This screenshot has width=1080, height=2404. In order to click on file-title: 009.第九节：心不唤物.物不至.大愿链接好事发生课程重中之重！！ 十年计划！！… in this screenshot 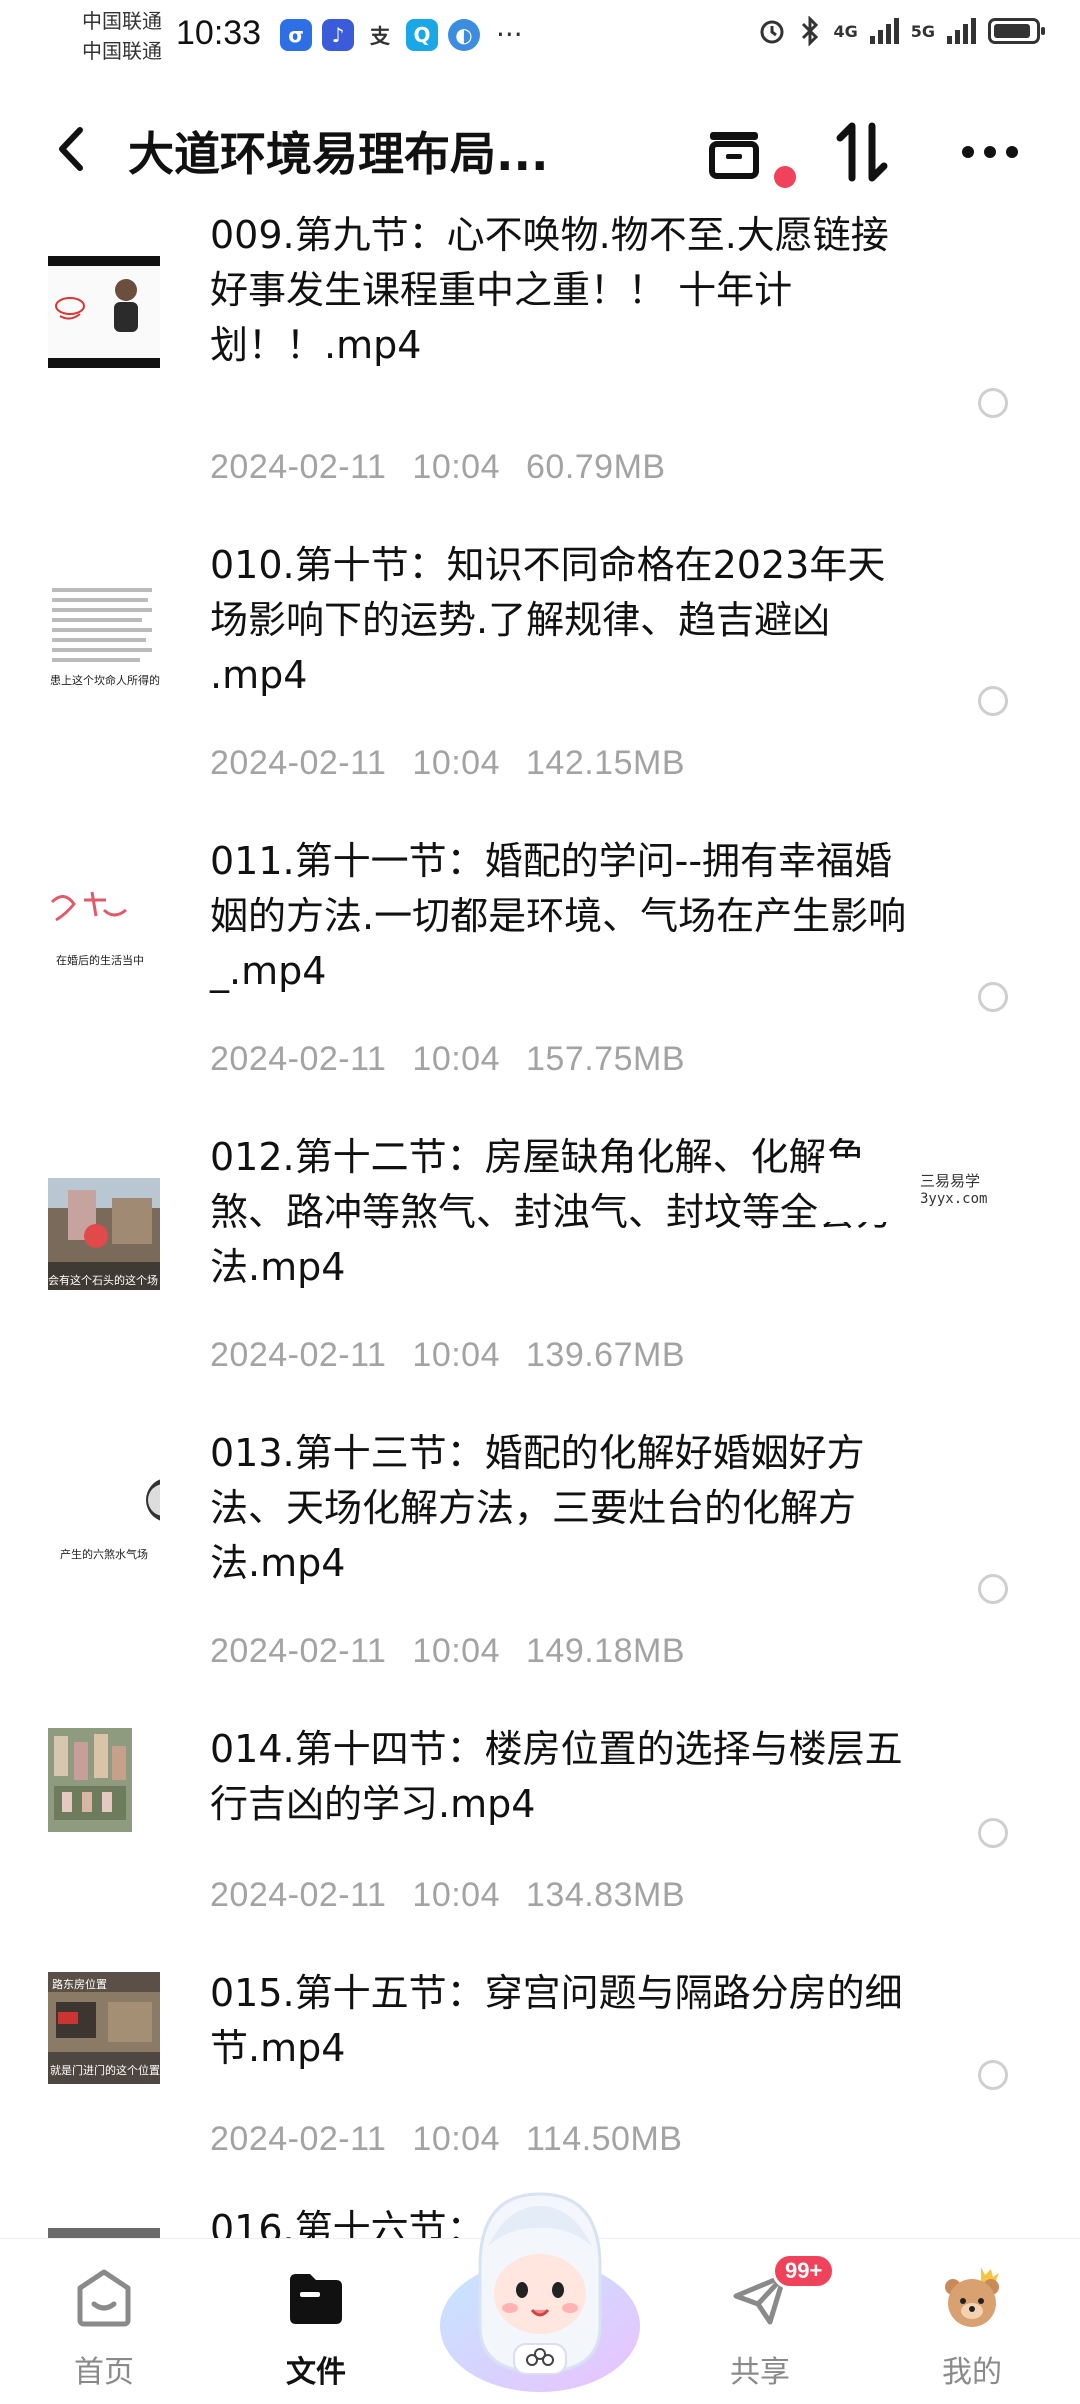, I will do `click(549, 290)`.